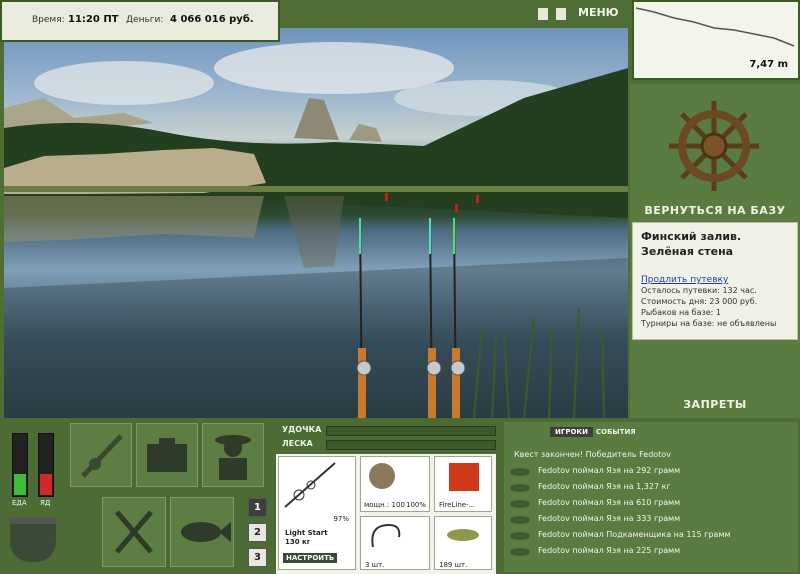  I want to click on cauldron-icon, so click(33, 540).